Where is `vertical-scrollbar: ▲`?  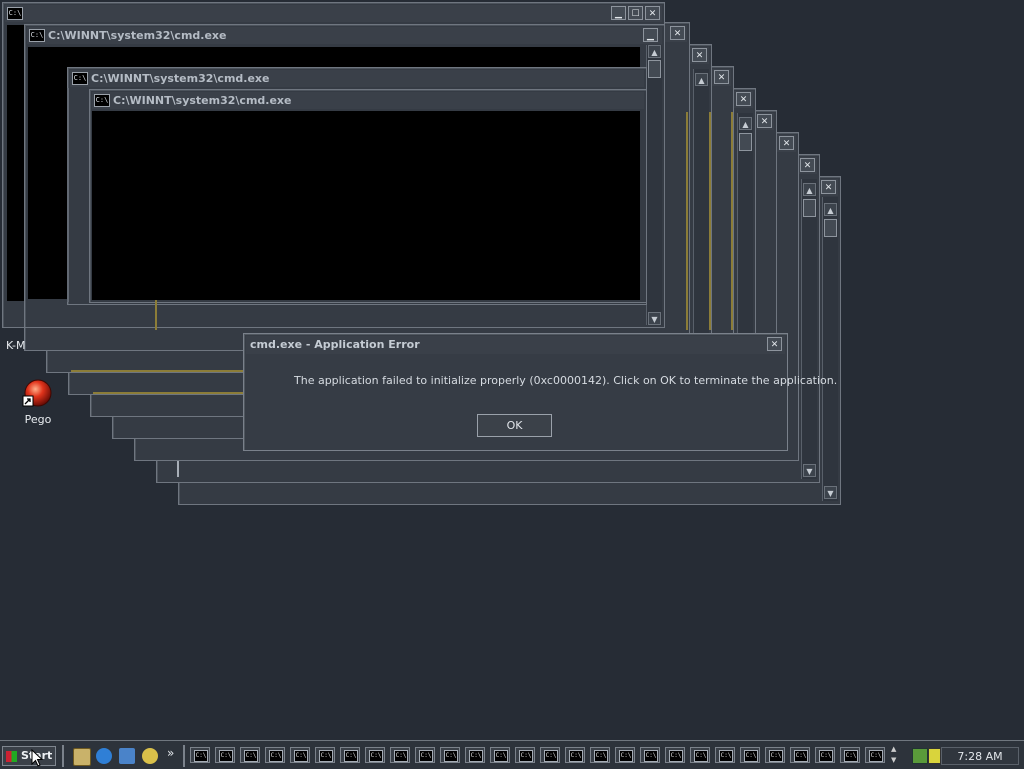
vertical-scrollbar: ▲ is located at coordinates (701, 219).